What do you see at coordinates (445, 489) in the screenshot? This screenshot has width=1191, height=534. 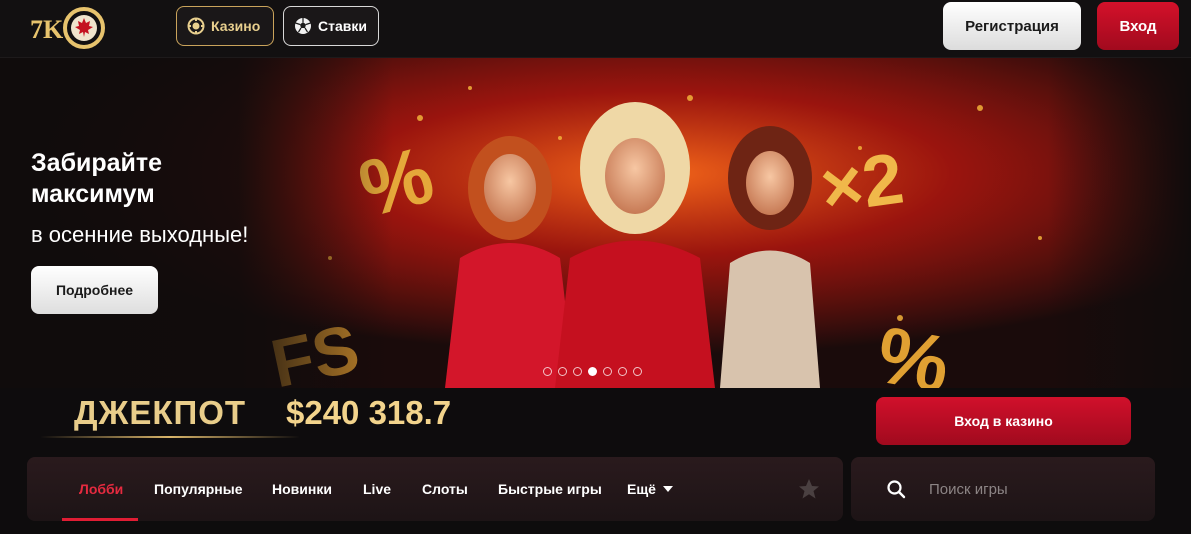 I see `category-slots: Слоты` at bounding box center [445, 489].